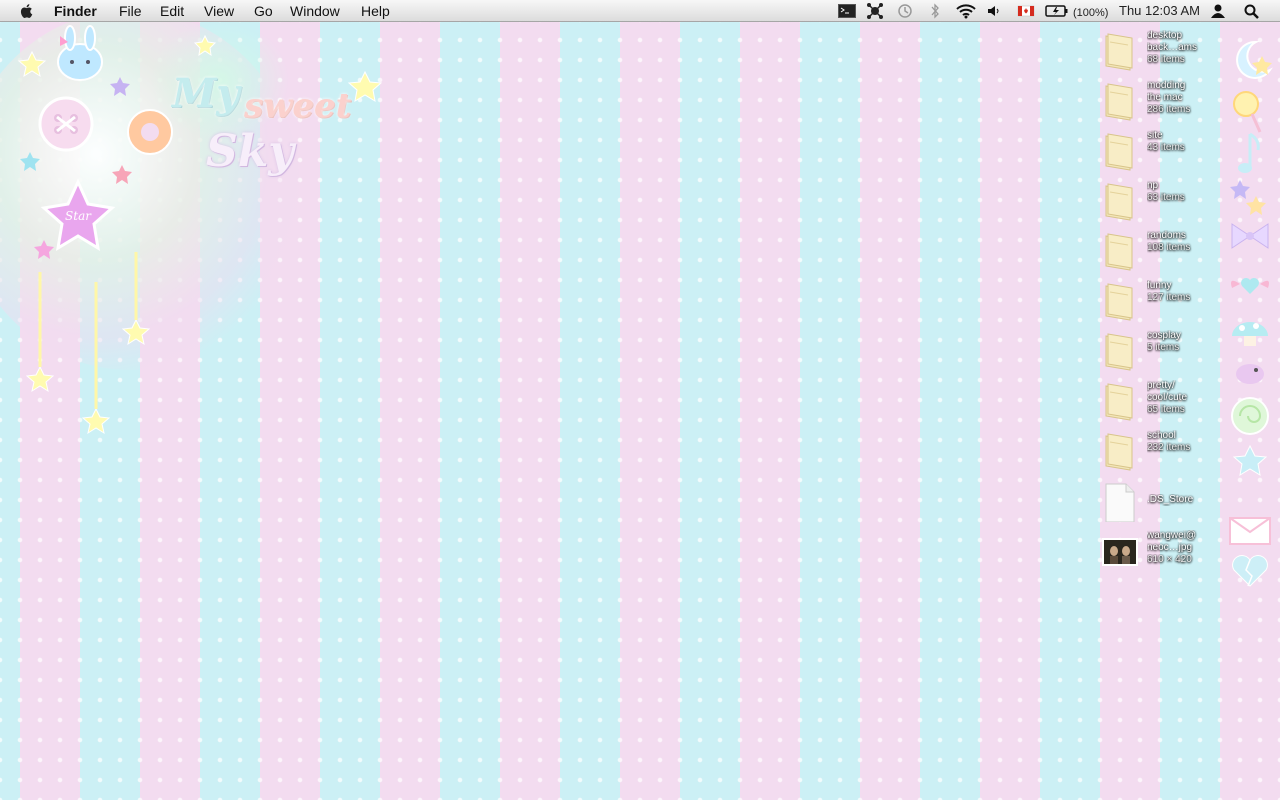 The width and height of the screenshot is (1280, 800). Describe the element at coordinates (298, 106) in the screenshot. I see `wallpaper-title-sweet: sweet` at that location.